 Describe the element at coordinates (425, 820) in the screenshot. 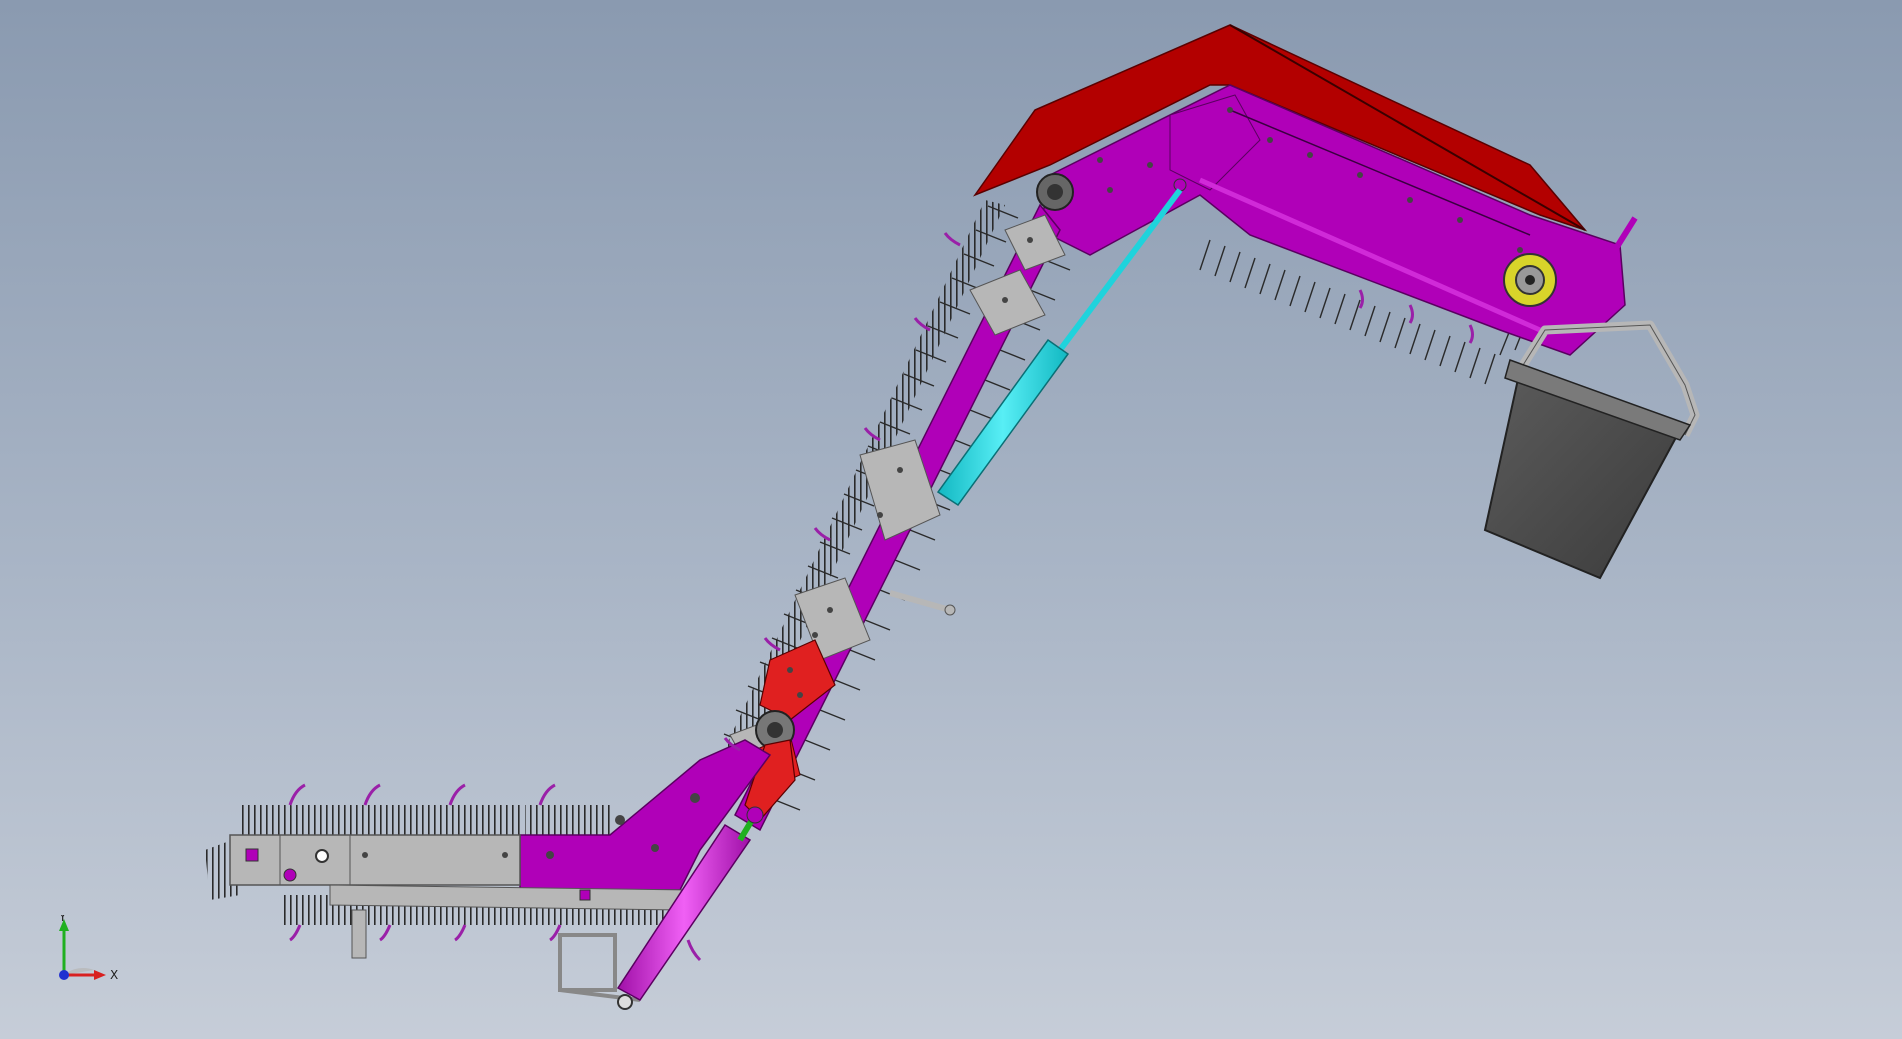

I see `lower-bristle-row-top` at that location.